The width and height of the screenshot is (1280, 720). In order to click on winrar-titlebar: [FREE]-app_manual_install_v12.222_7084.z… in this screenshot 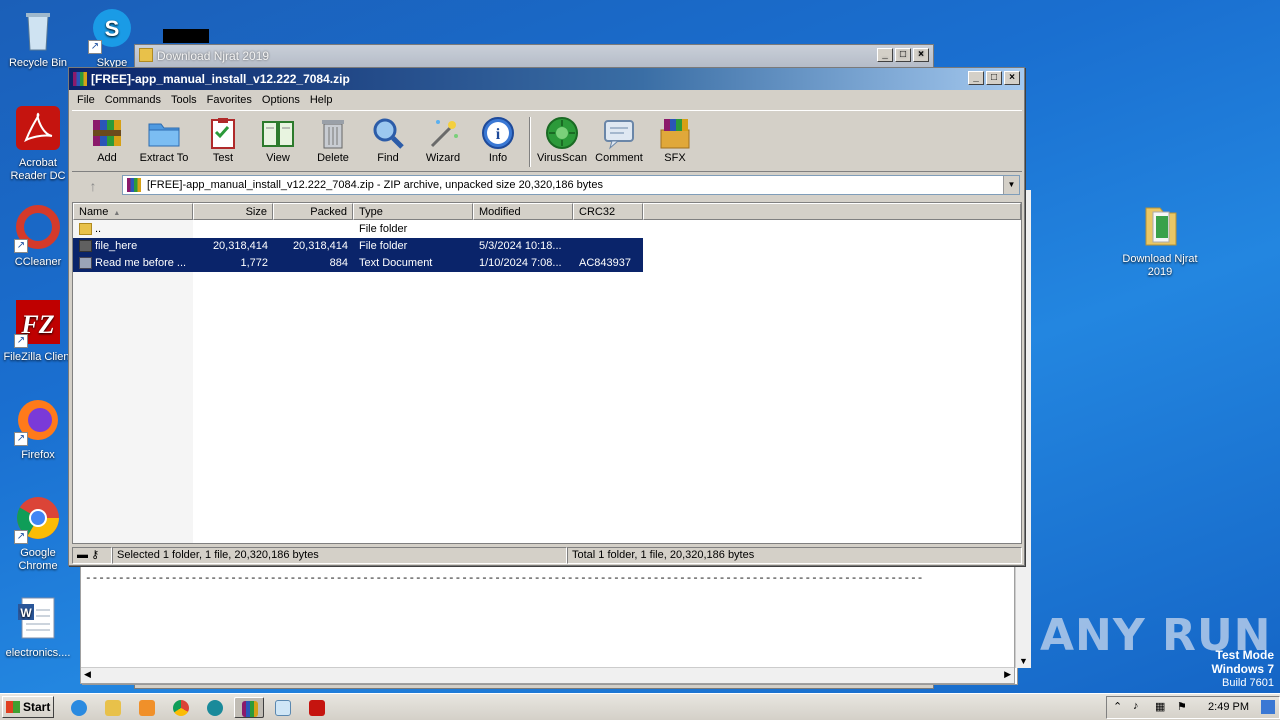, I will do `click(546, 79)`.